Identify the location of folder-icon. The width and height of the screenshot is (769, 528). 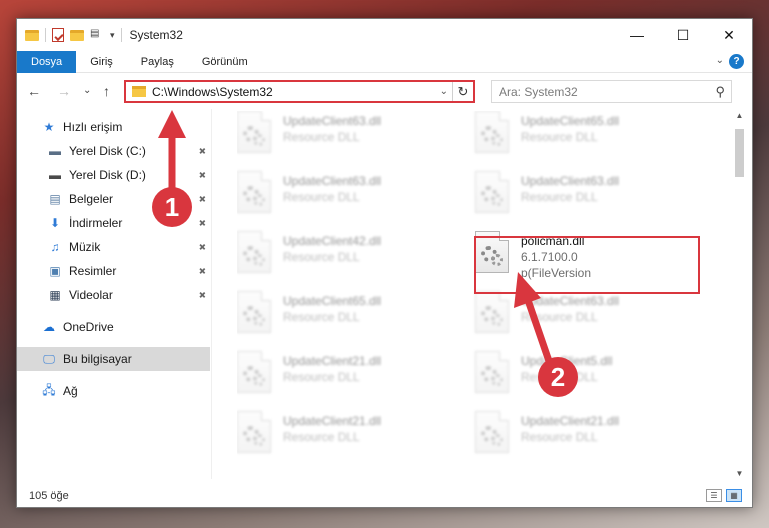
(32, 35).